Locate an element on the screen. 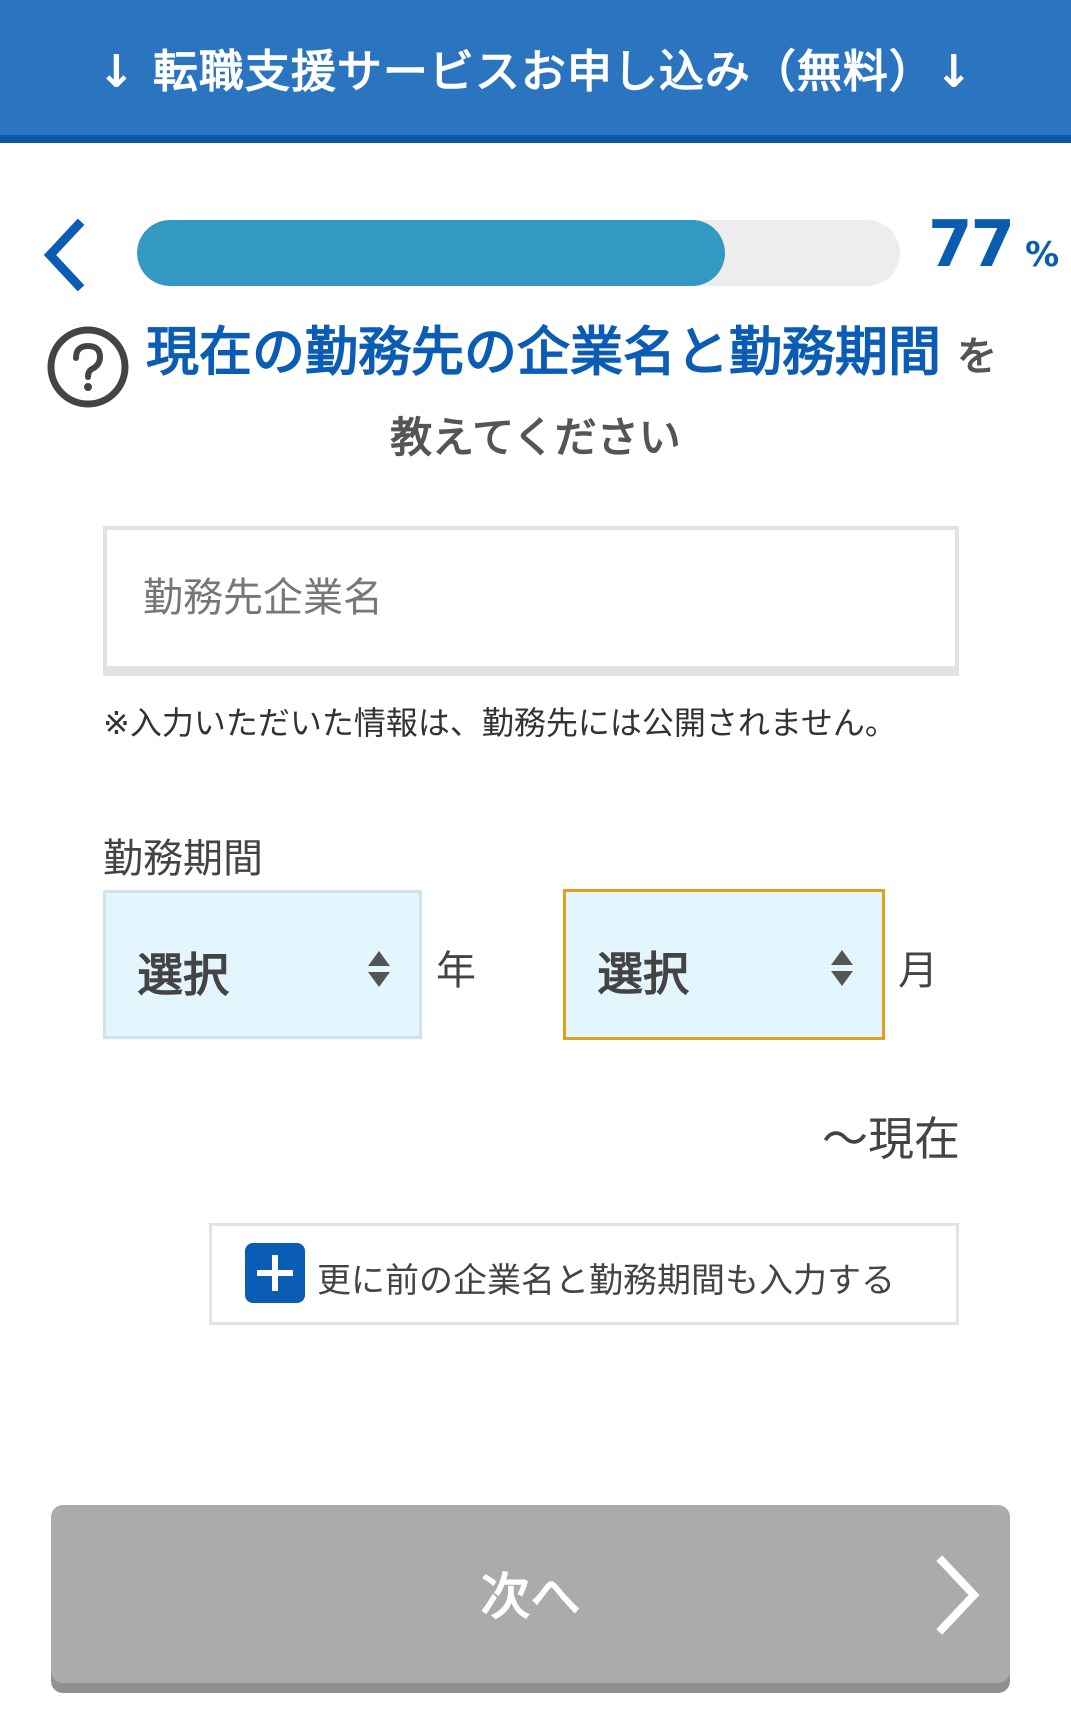  privacy-note: ※入力いただいた情報は、勤務先には公開されません。 is located at coordinates (500, 723).